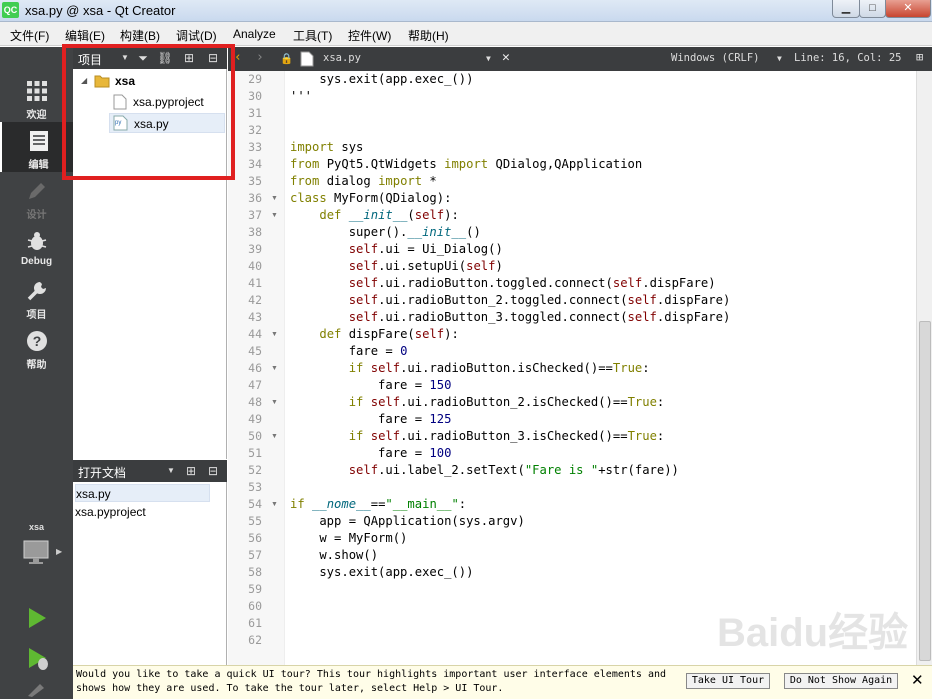  Describe the element at coordinates (255, 351) in the screenshot. I see `line-number: 45` at that location.